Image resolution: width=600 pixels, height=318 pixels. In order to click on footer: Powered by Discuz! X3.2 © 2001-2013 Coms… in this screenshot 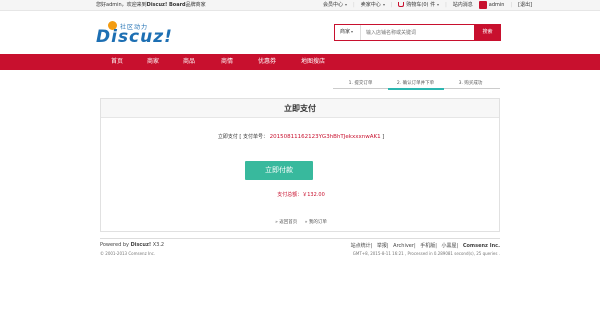, I will do `click(300, 253)`.